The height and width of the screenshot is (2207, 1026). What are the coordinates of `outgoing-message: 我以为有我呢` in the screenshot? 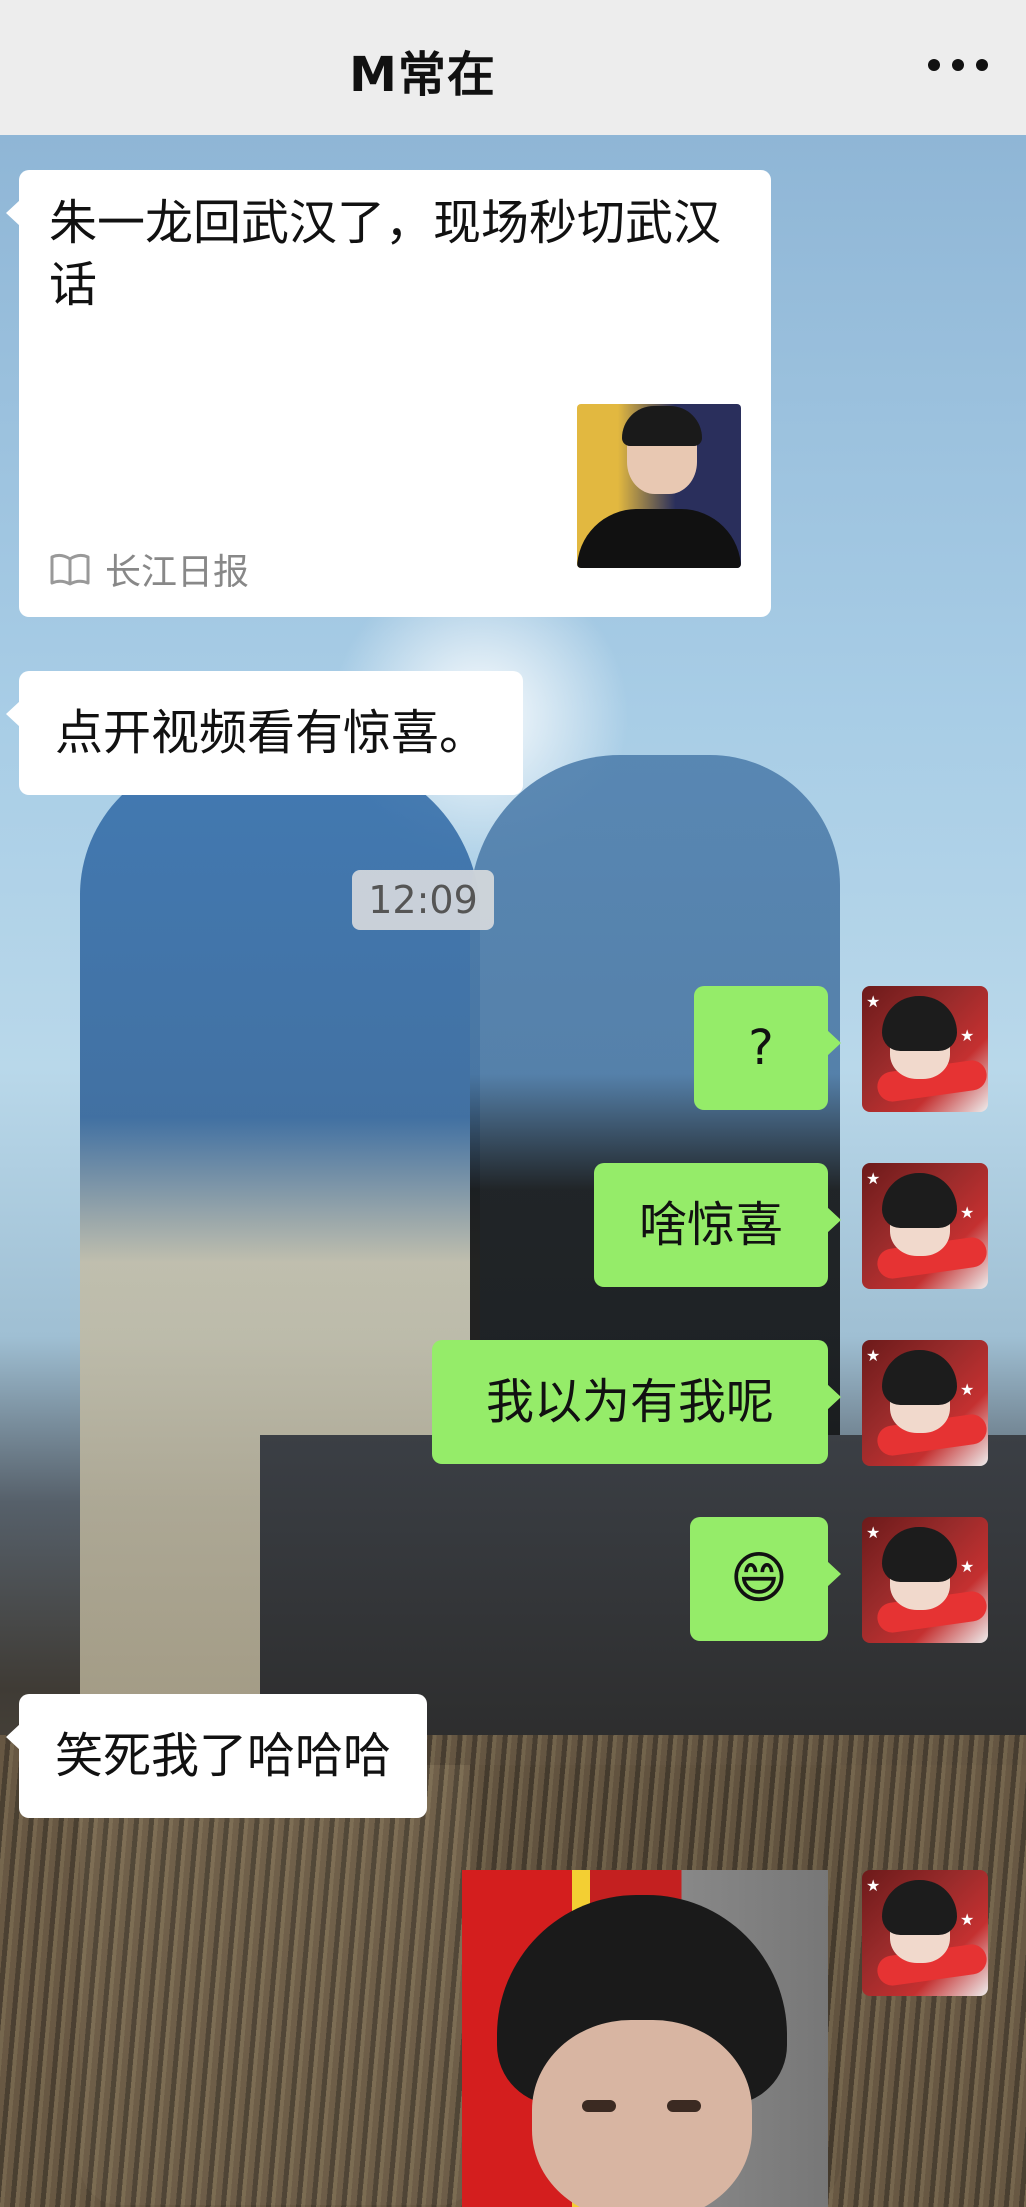 It's located at (636, 1402).